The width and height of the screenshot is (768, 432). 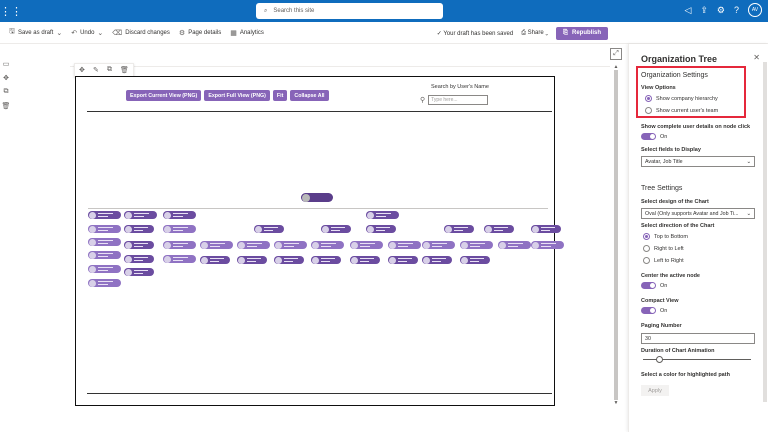 What do you see at coordinates (200, 33) in the screenshot?
I see `page-details-button: ⚙ Page details` at bounding box center [200, 33].